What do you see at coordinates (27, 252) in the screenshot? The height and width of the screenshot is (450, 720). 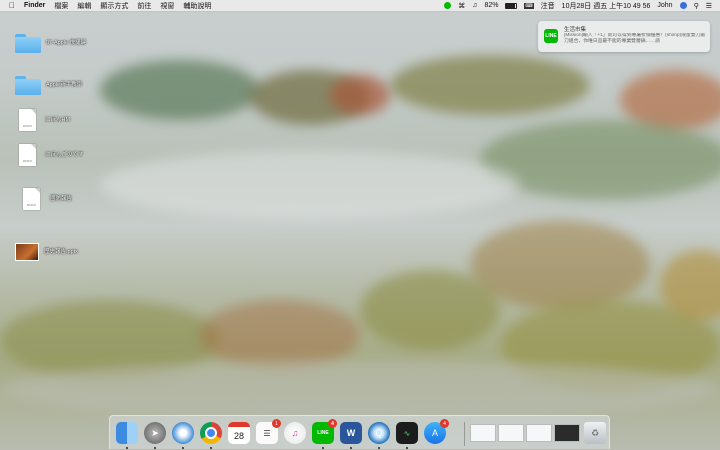 I see `pptx-icon` at bounding box center [27, 252].